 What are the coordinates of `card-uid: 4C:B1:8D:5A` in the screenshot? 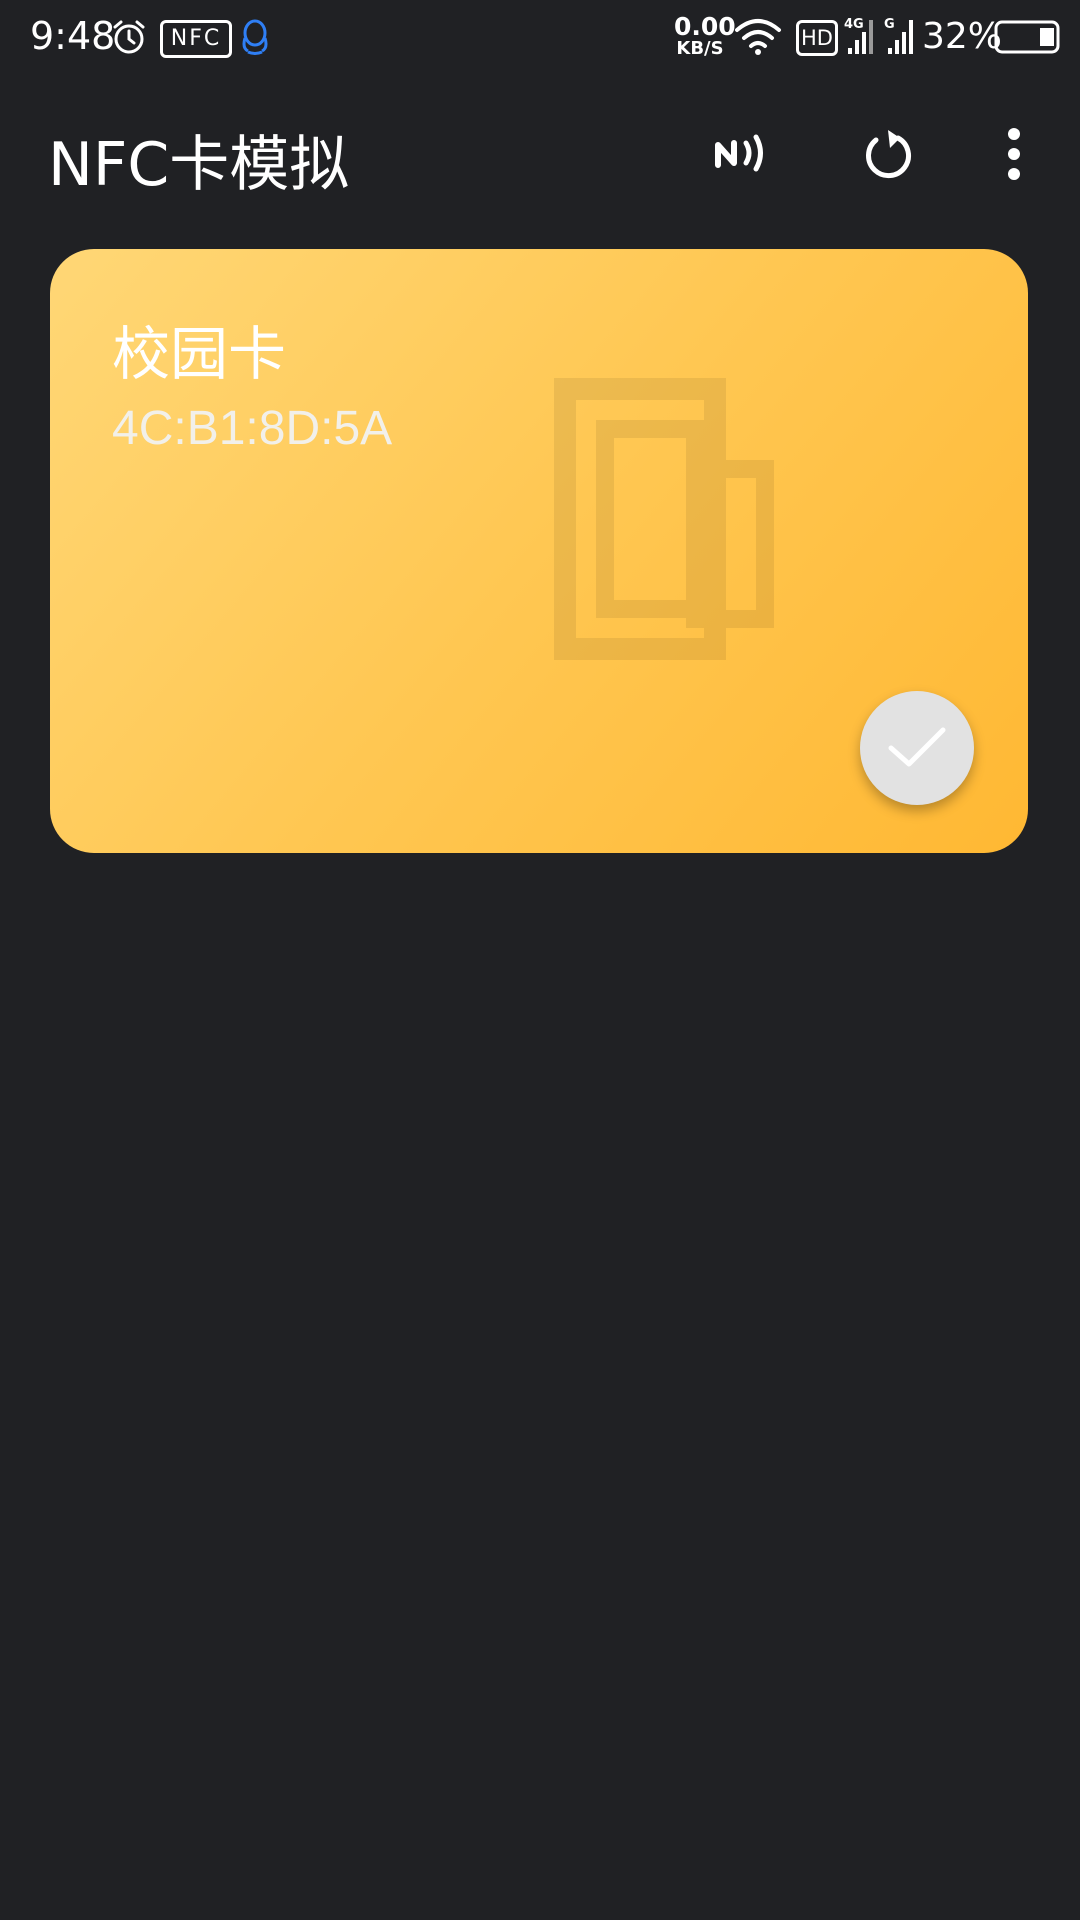 It's located at (252, 428).